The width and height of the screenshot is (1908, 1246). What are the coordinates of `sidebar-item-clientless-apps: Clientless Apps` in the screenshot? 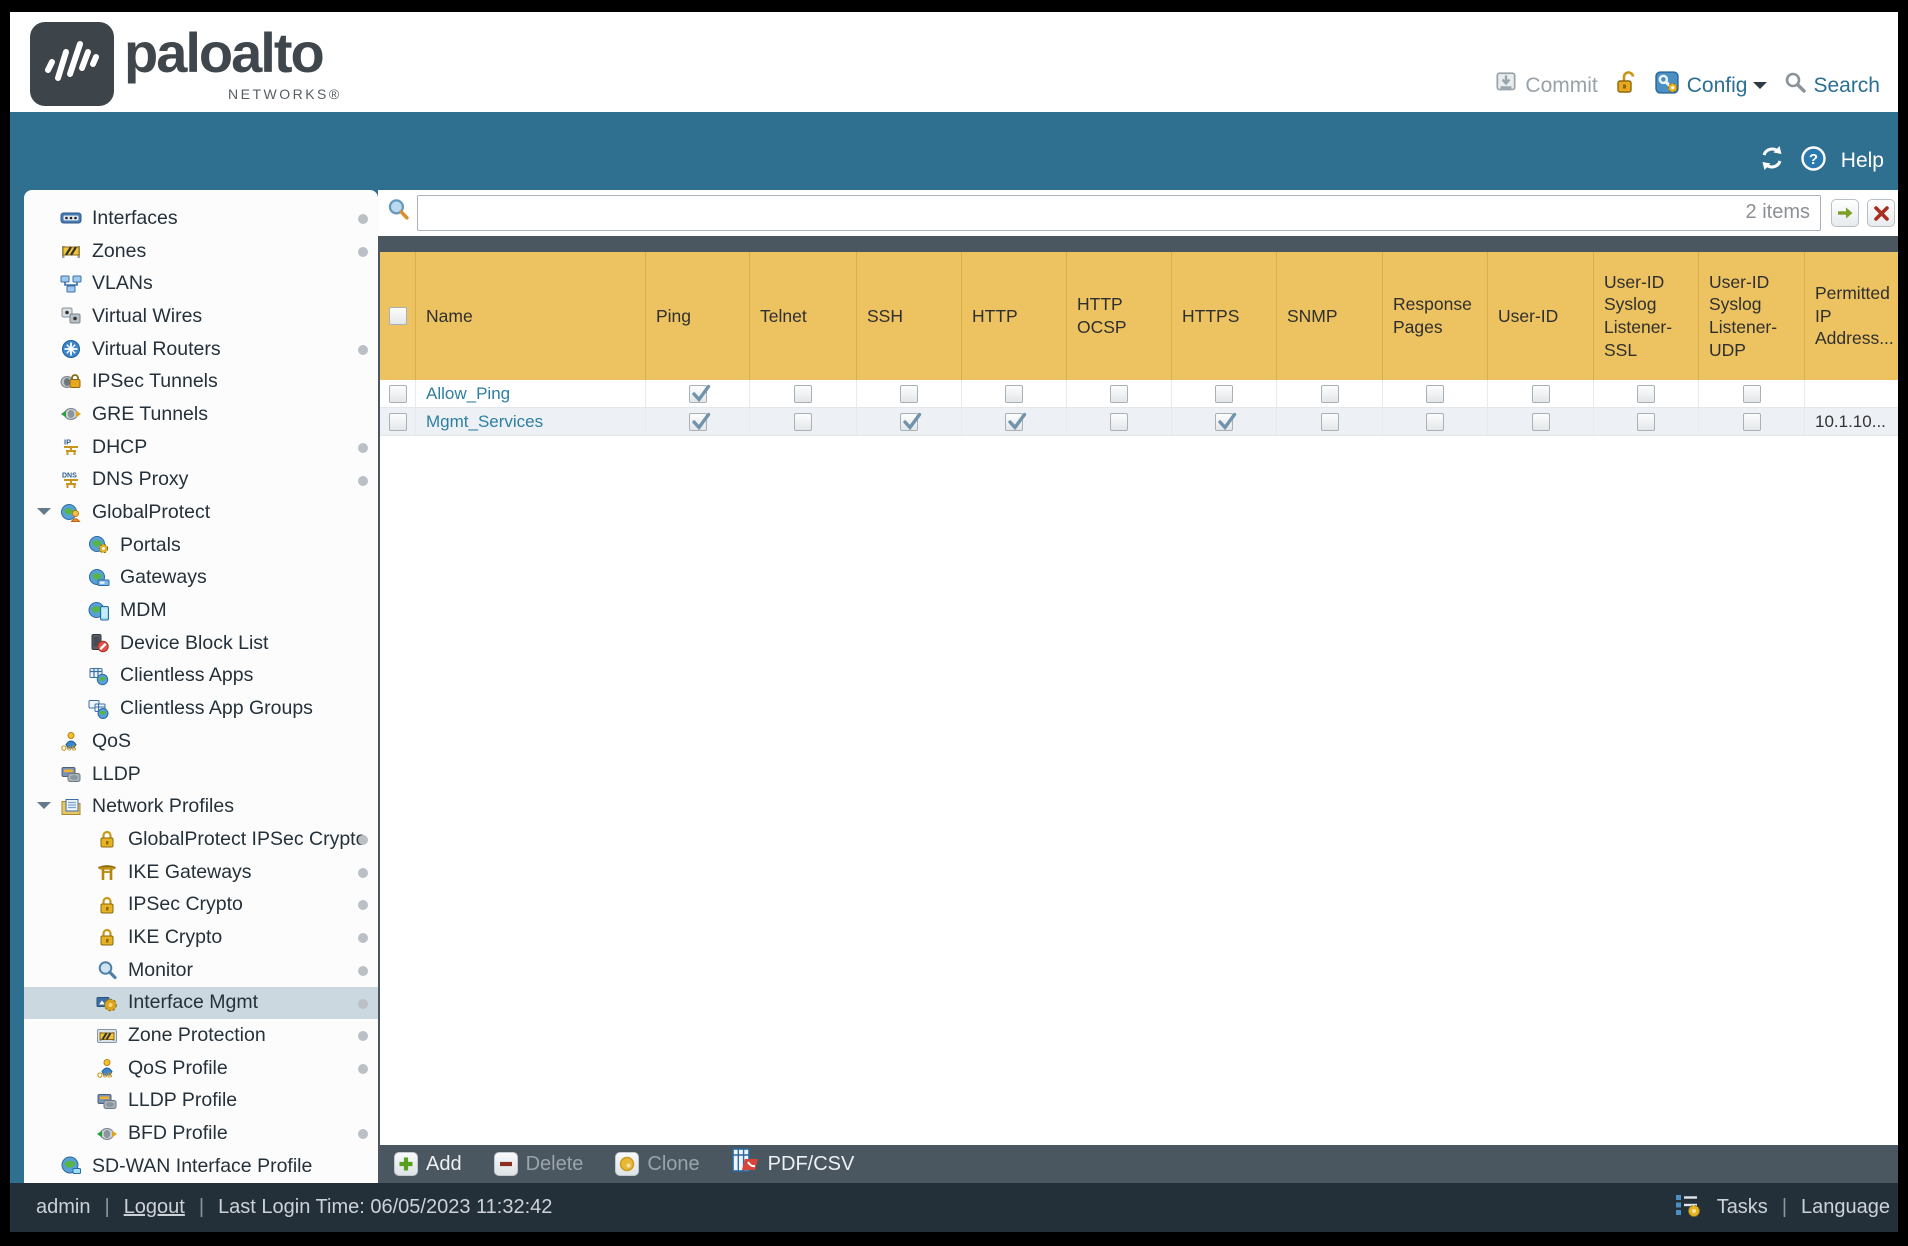 It's located at (201, 676).